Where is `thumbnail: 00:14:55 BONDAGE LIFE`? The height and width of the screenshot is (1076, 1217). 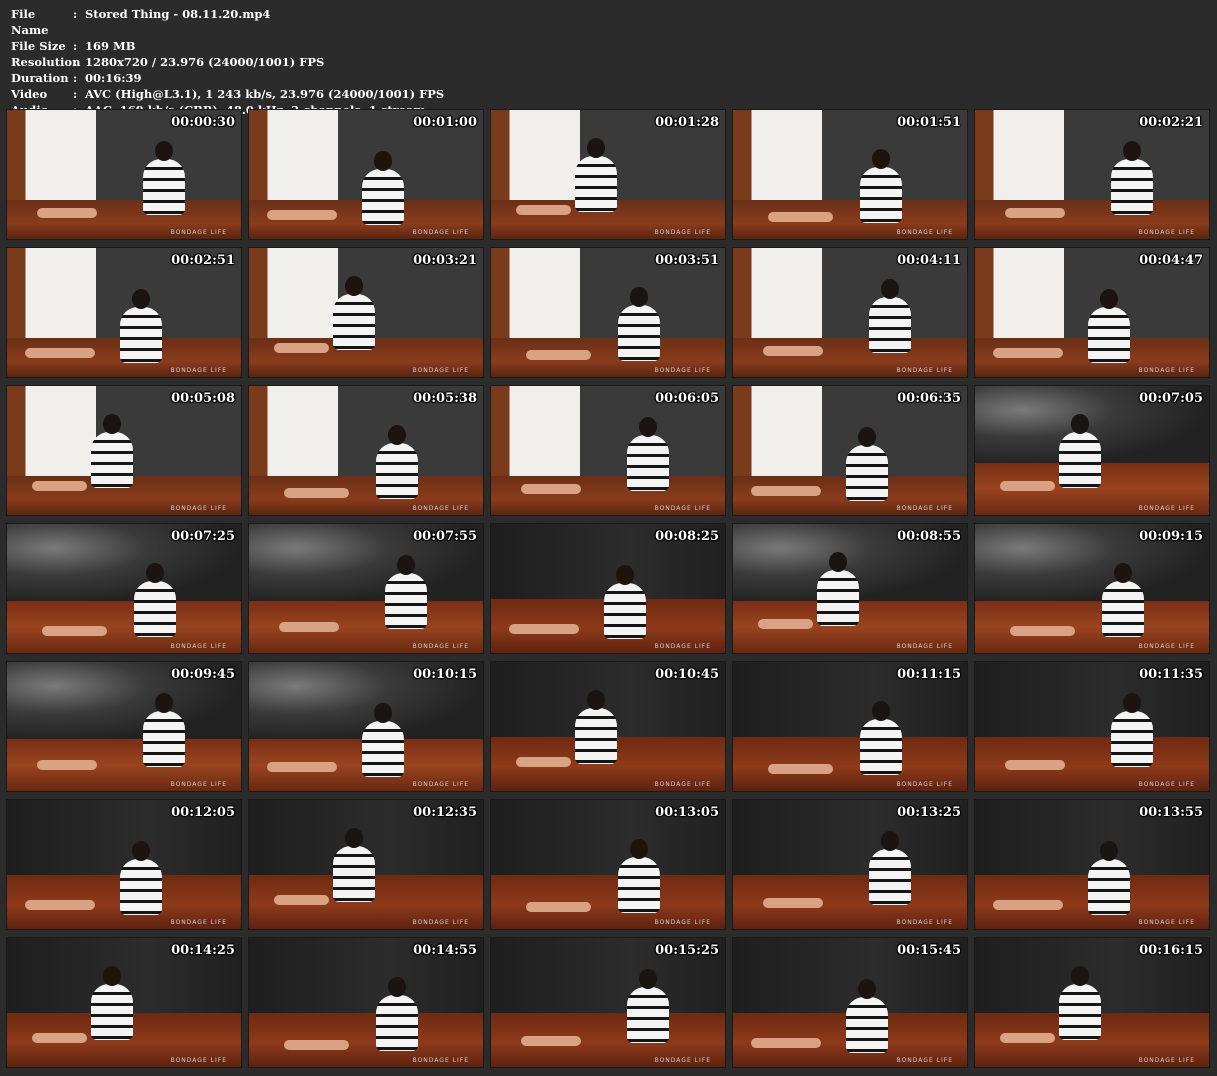
thumbnail: 00:14:55 BONDAGE LIFE is located at coordinates (366, 1002).